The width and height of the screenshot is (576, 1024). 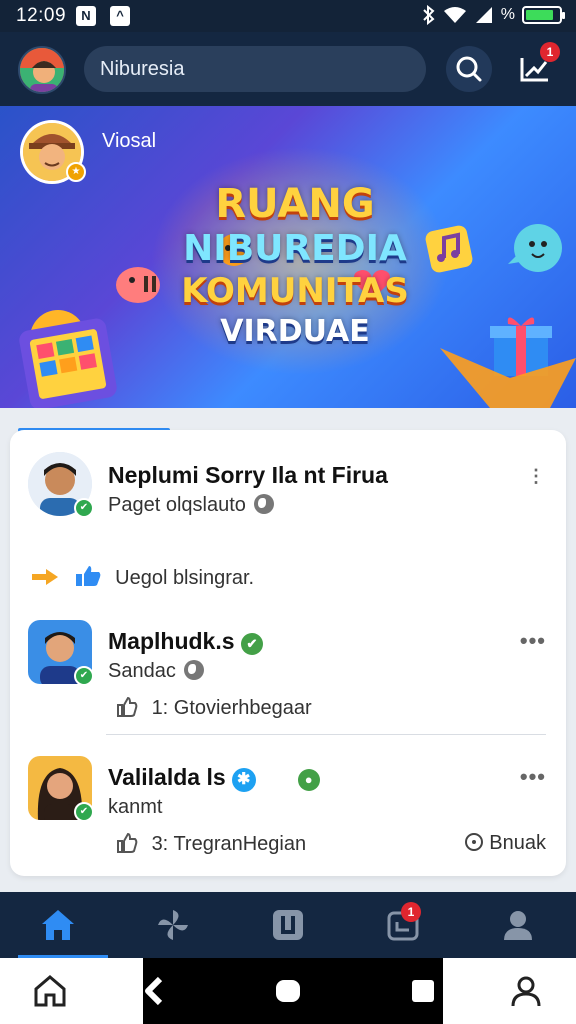 I want to click on system-recents-home-button, so click(x=288, y=991).